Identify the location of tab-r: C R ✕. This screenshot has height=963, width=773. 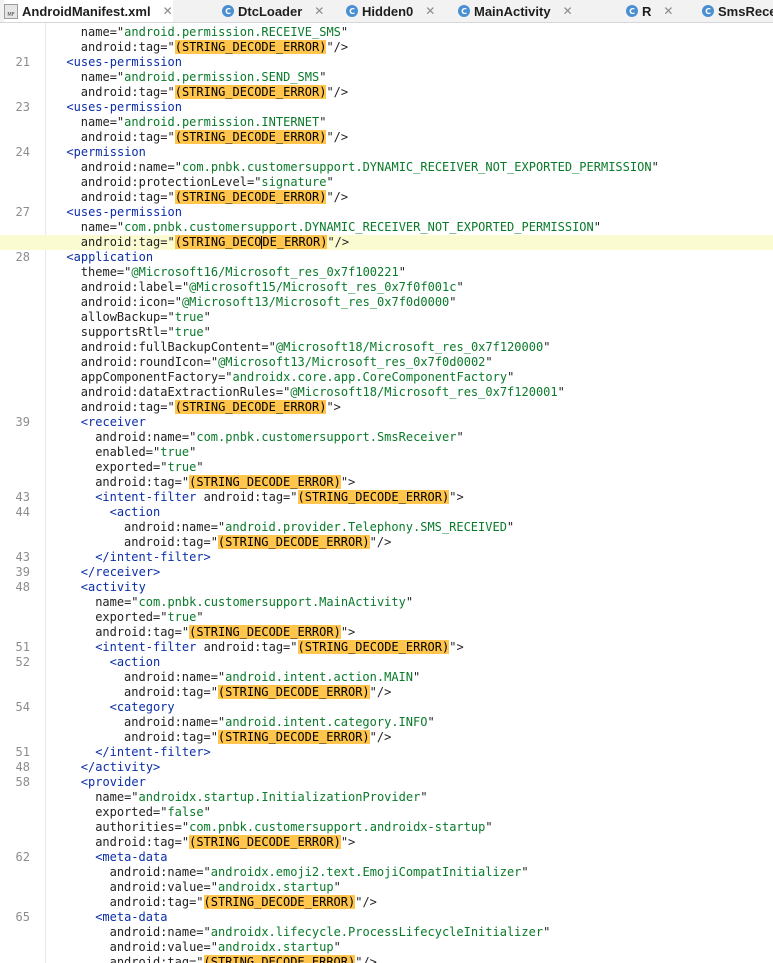
(649, 11).